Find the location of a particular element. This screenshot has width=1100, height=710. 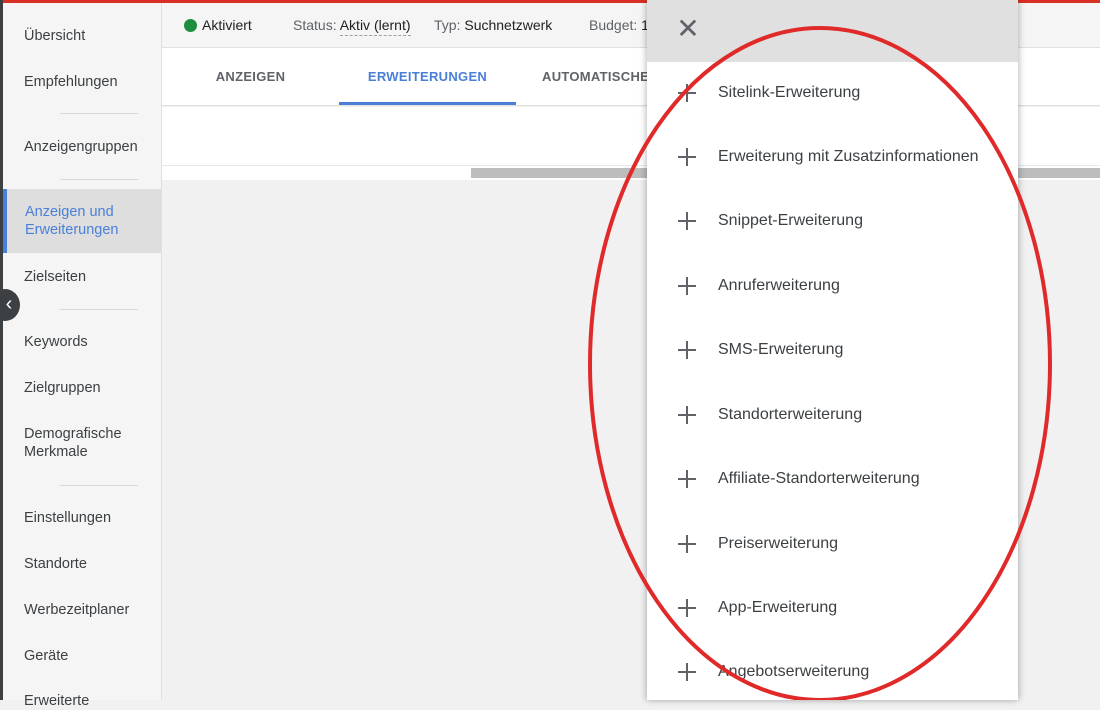

sidebar-item-erweiterte: Erweiterte is located at coordinates (82, 701).